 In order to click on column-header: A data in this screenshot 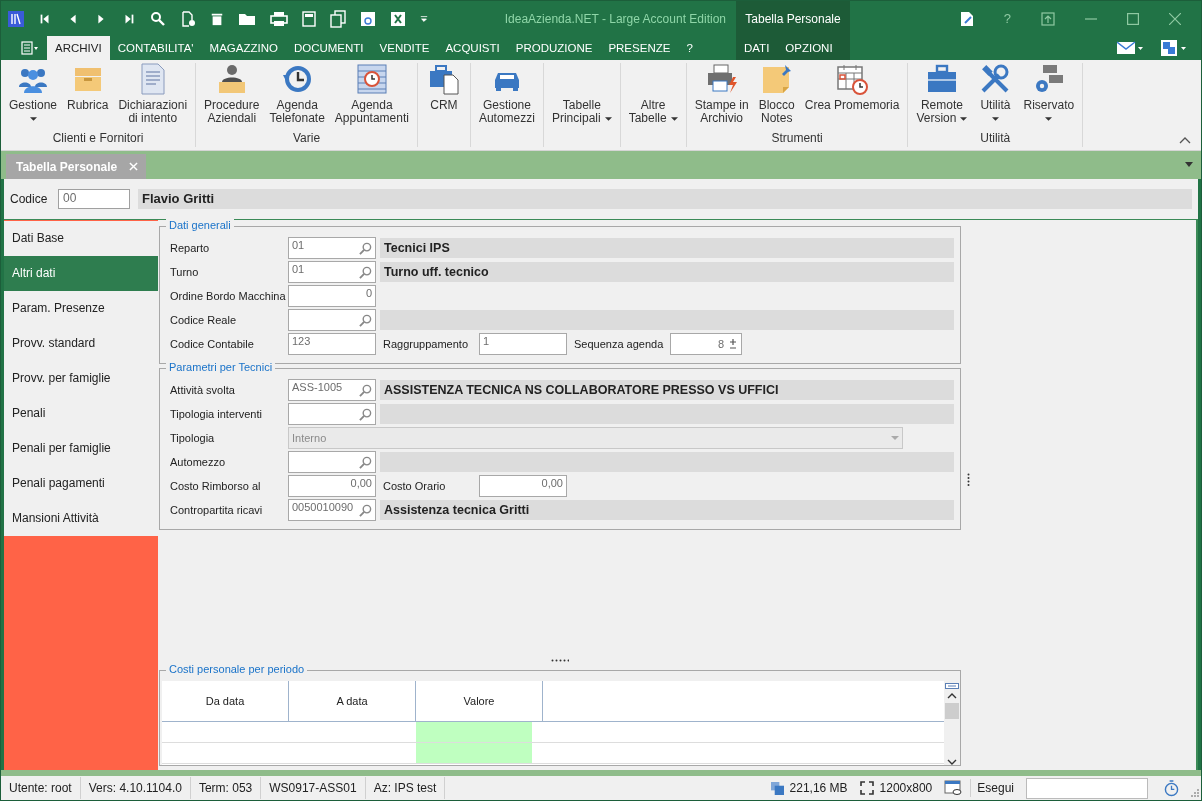, I will do `click(352, 701)`.